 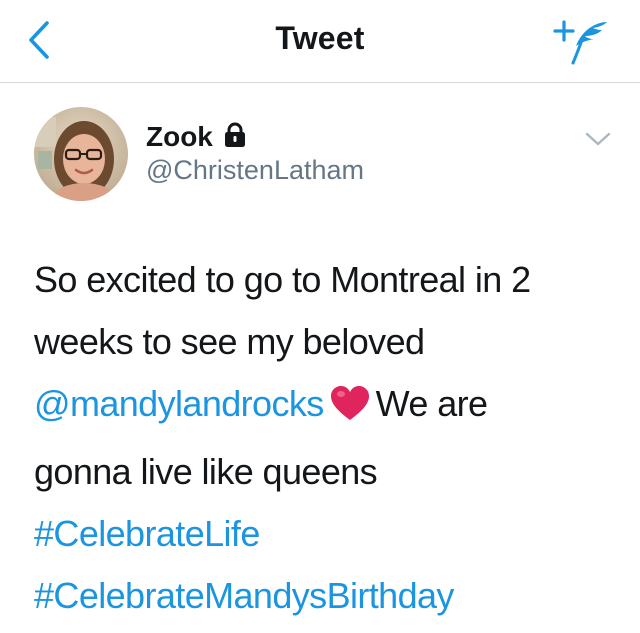 I want to click on tweet-text-line: @mandylandrocks We are, so click(x=324, y=407).